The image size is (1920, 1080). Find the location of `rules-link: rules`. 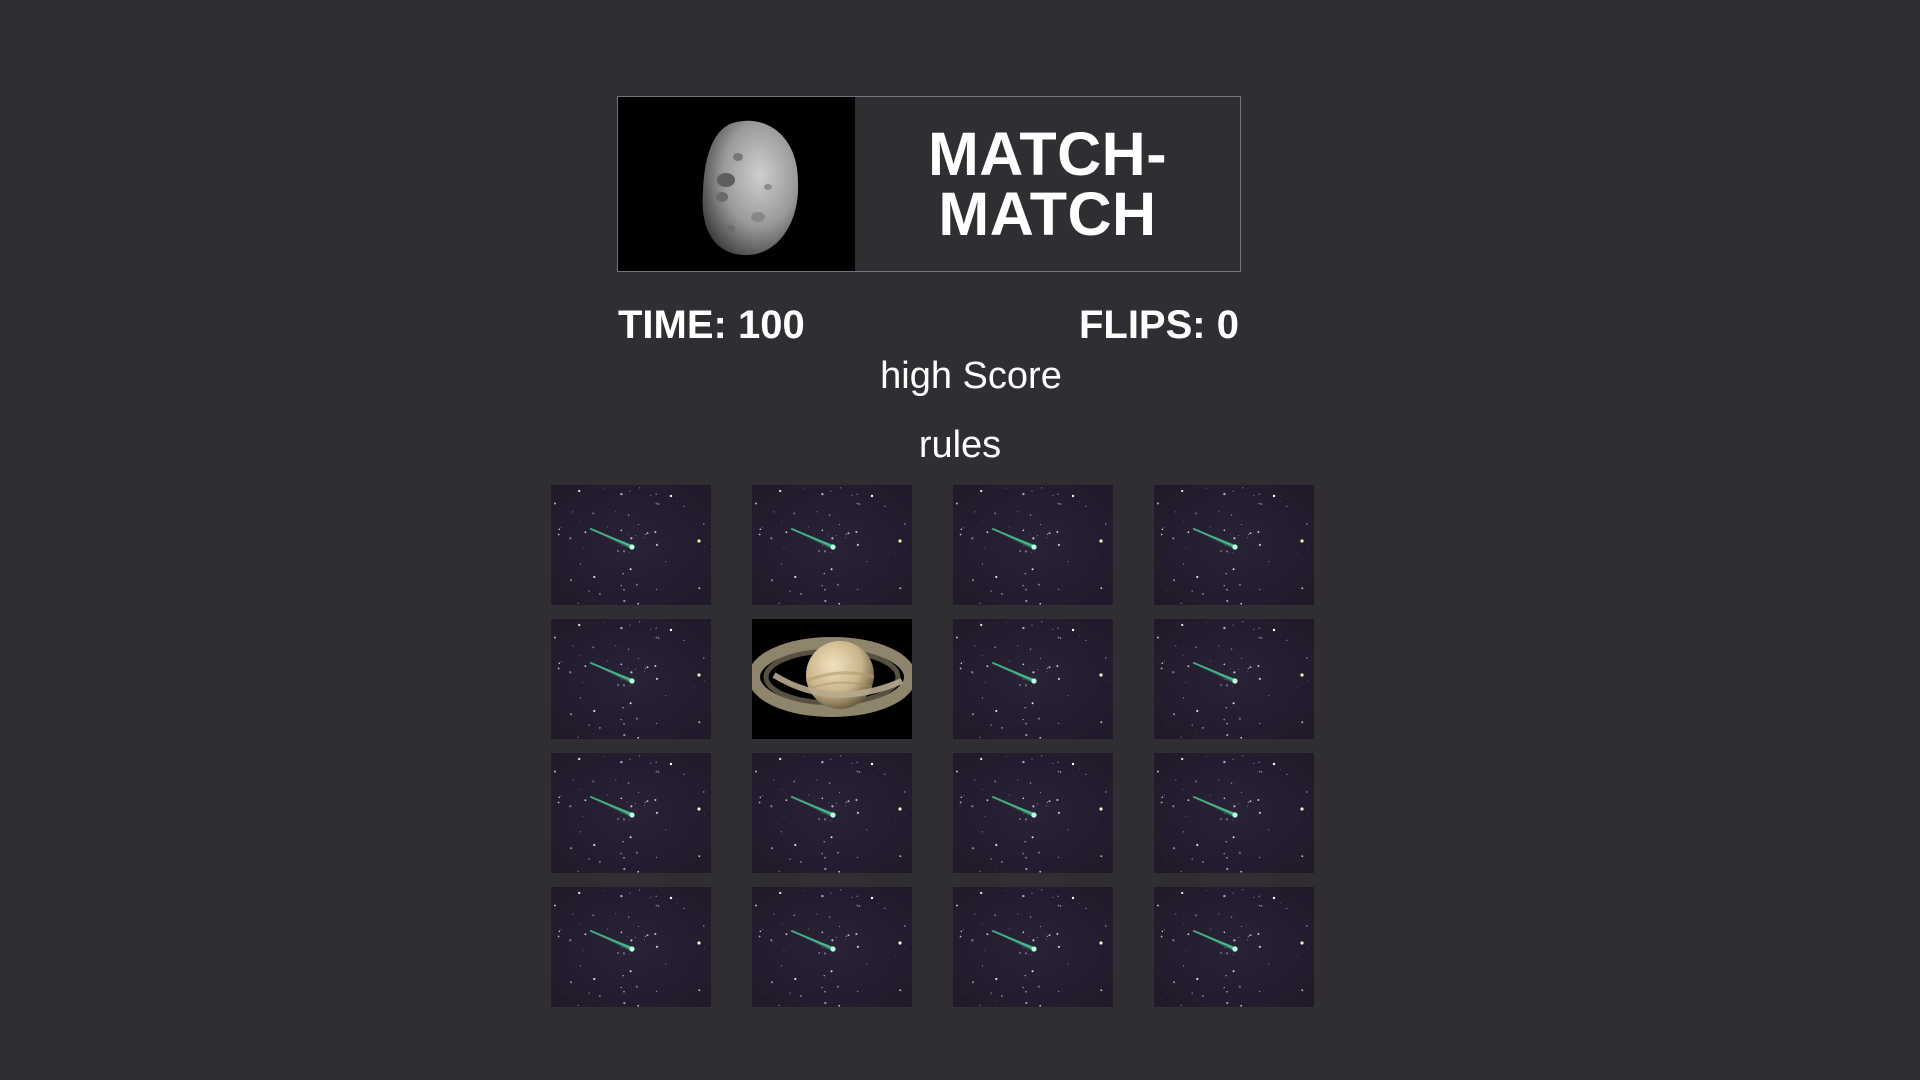

rules-link: rules is located at coordinates (960, 445).